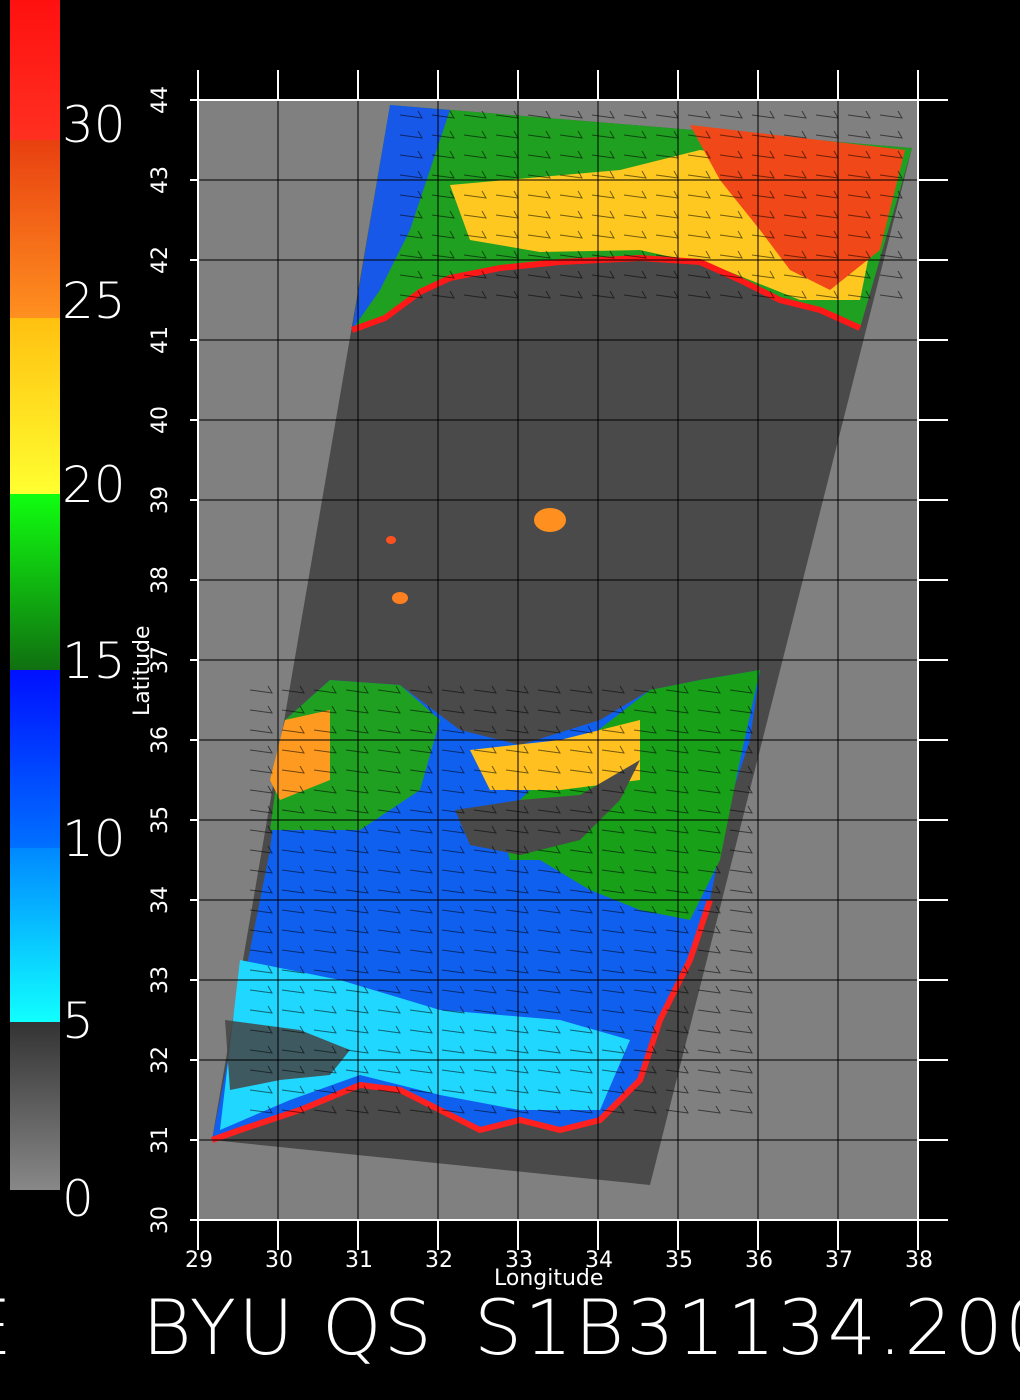 The width and height of the screenshot is (1020, 1400). I want to click on y-tick-label: 44, so click(160, 100).